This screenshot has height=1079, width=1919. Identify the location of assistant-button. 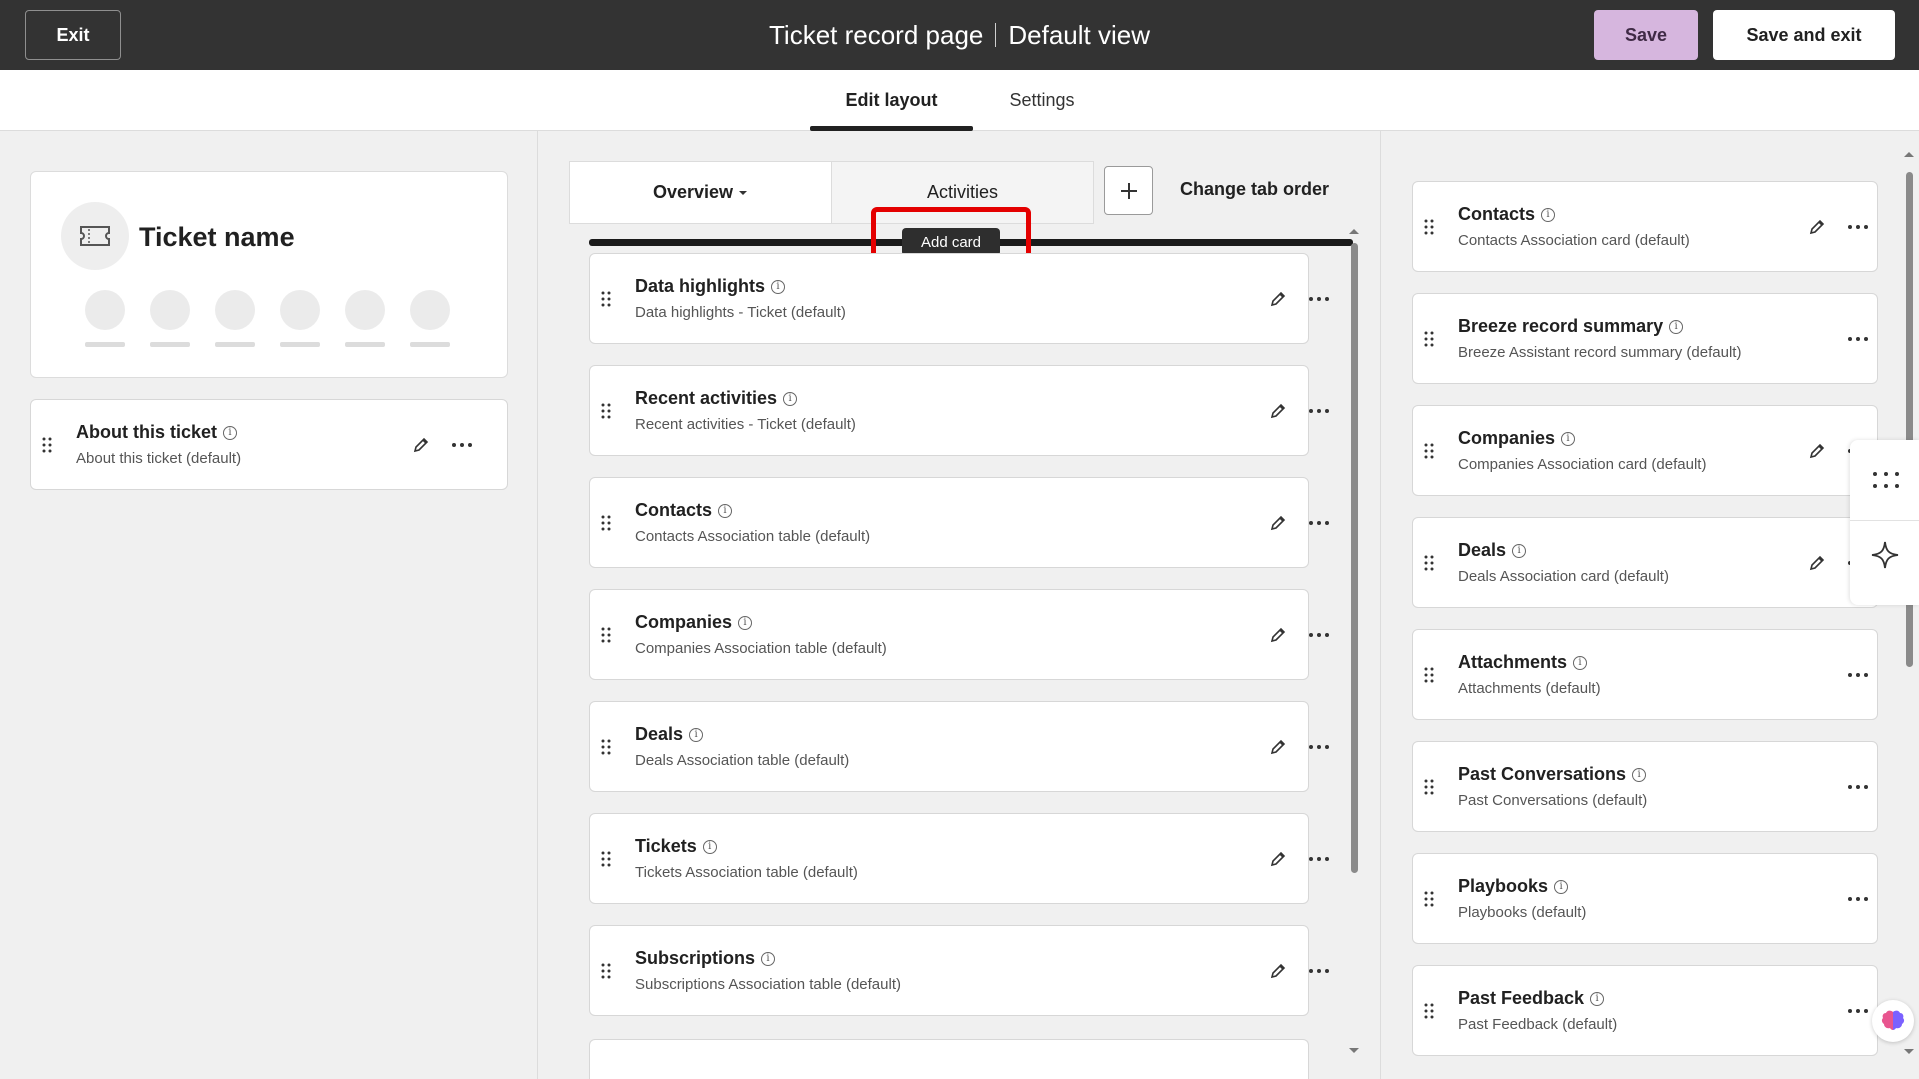
(1893, 1021).